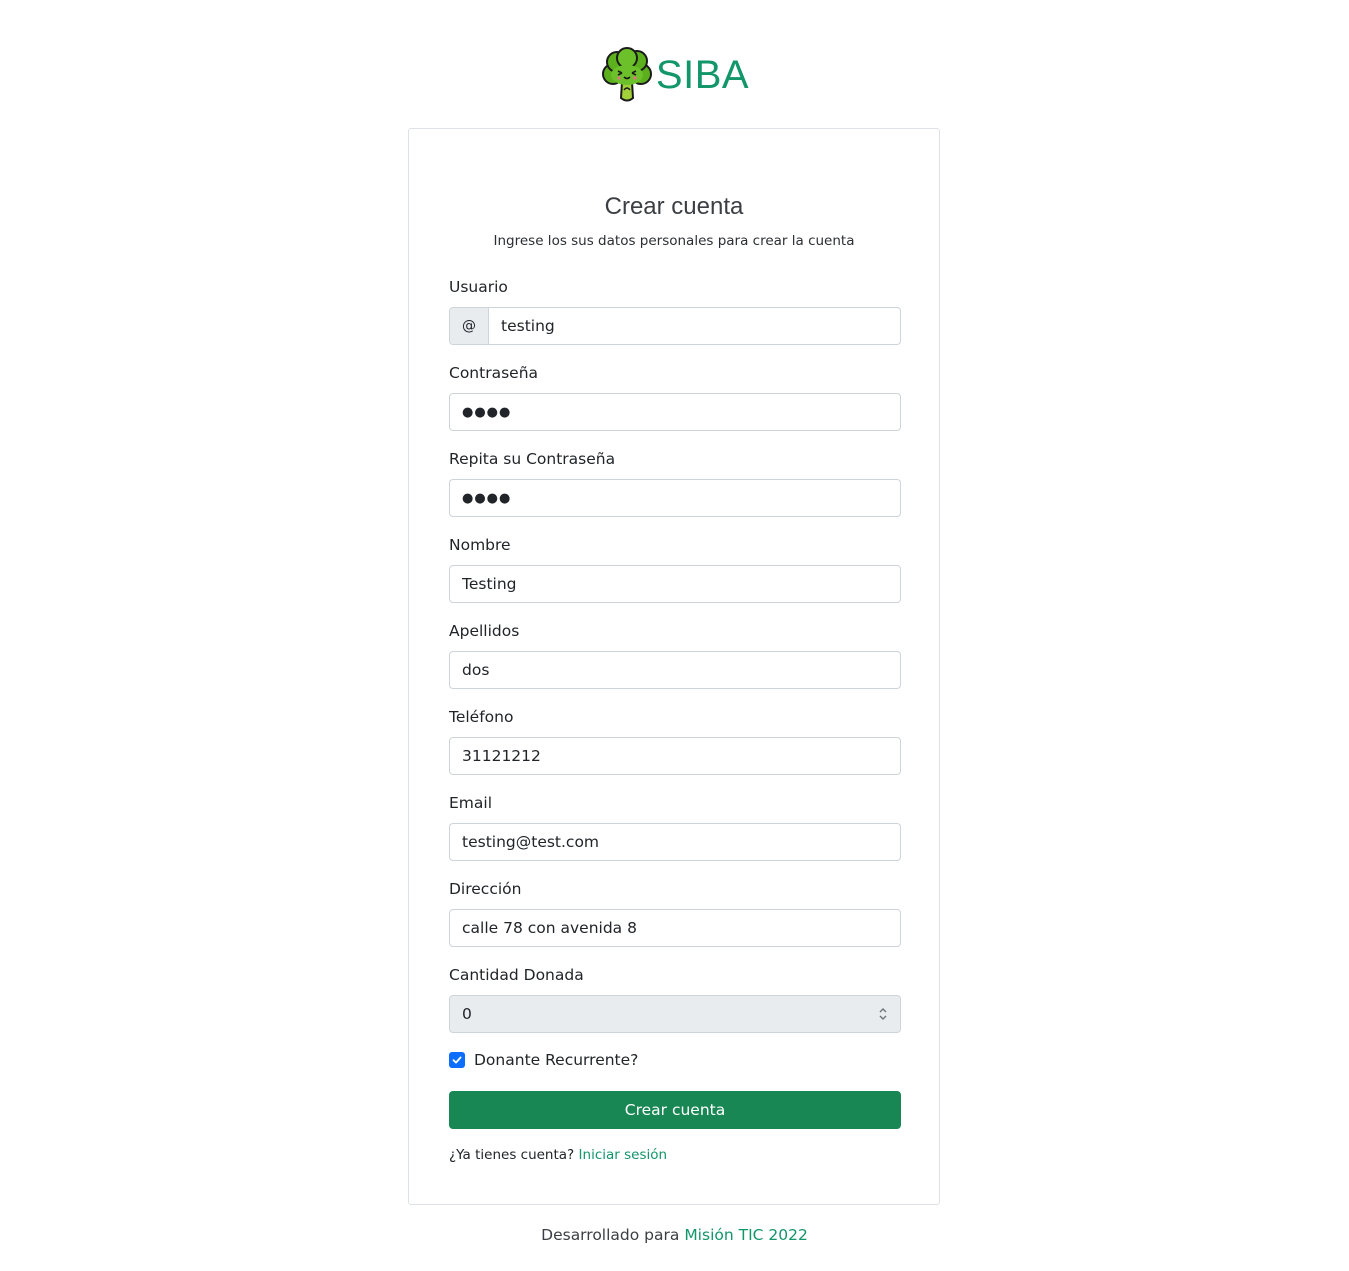 The image size is (1349, 1271). What do you see at coordinates (487, 412) in the screenshot?
I see `contrasena-value: ●●●●` at bounding box center [487, 412].